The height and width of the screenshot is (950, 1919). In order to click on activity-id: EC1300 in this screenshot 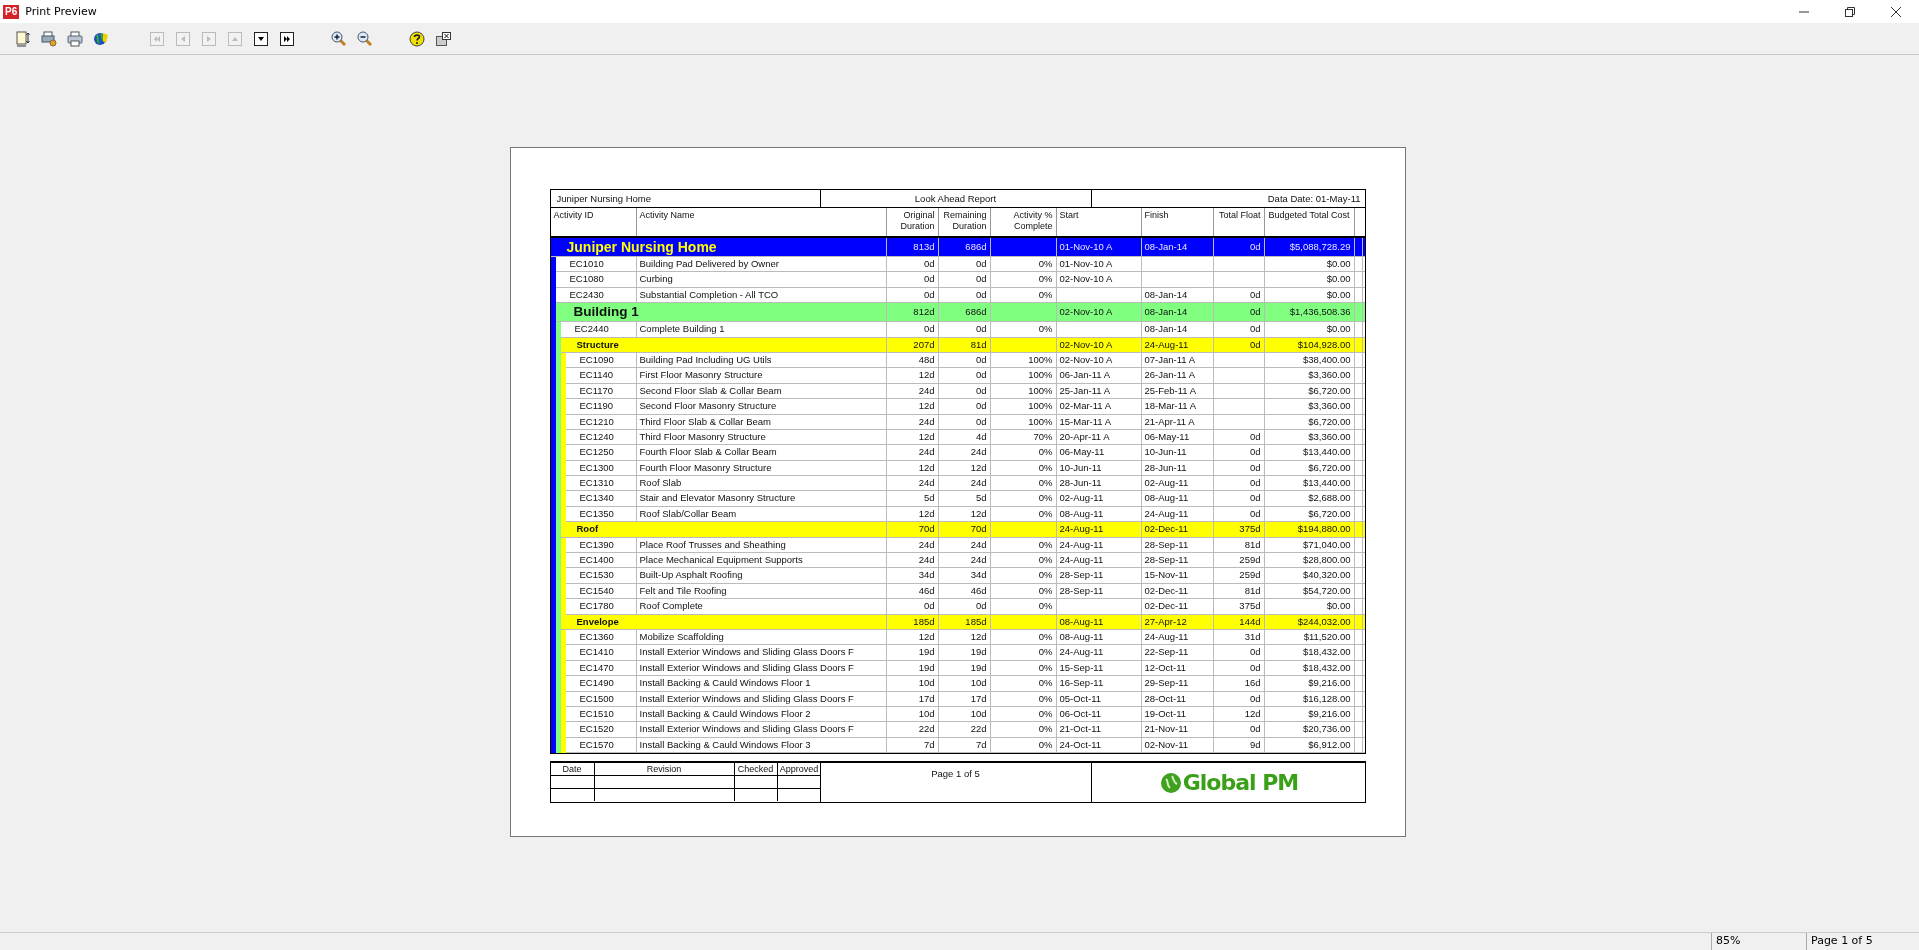, I will do `click(601, 468)`.